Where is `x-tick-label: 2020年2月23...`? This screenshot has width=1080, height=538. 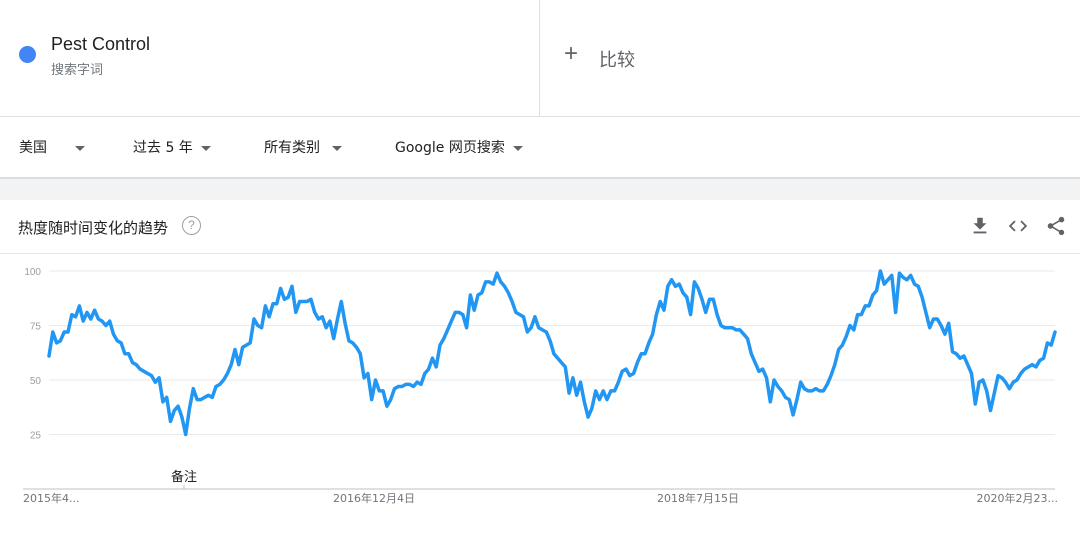
x-tick-label: 2020年2月23... is located at coordinates (1017, 498).